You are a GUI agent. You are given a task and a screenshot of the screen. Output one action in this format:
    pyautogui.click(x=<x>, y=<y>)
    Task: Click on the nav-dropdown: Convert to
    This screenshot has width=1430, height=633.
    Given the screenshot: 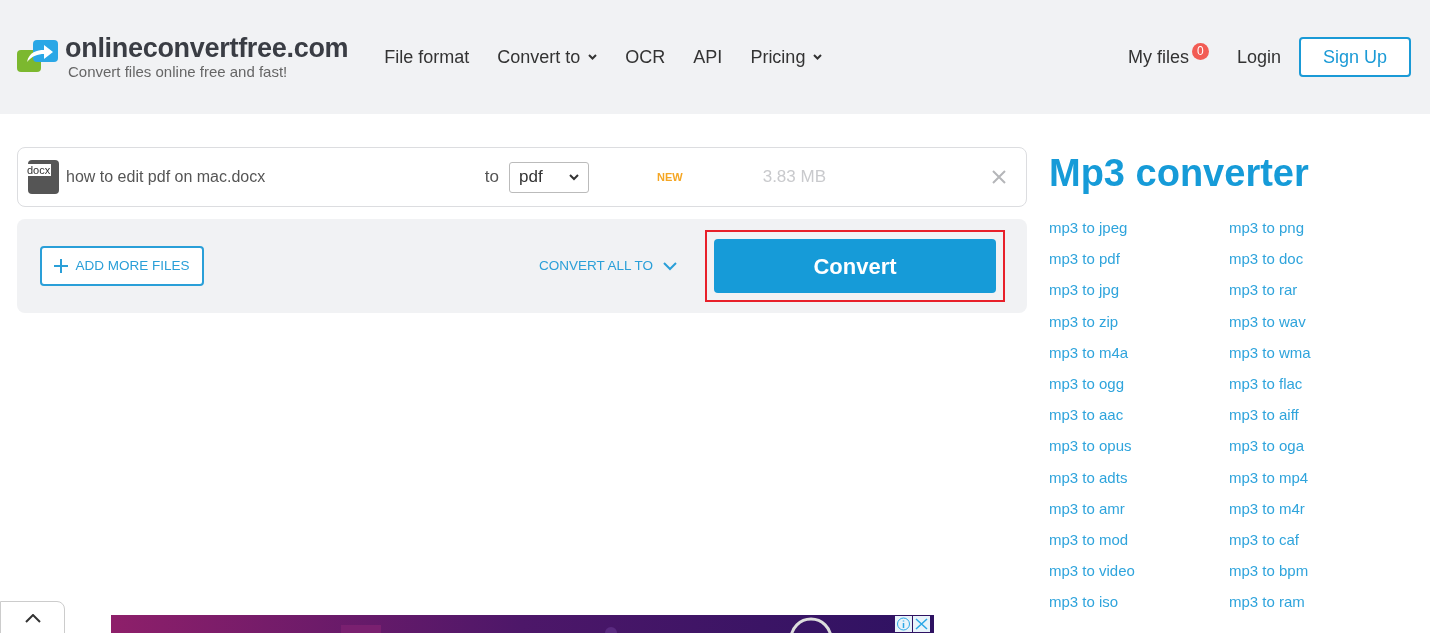 What is the action you would take?
    pyautogui.click(x=547, y=57)
    